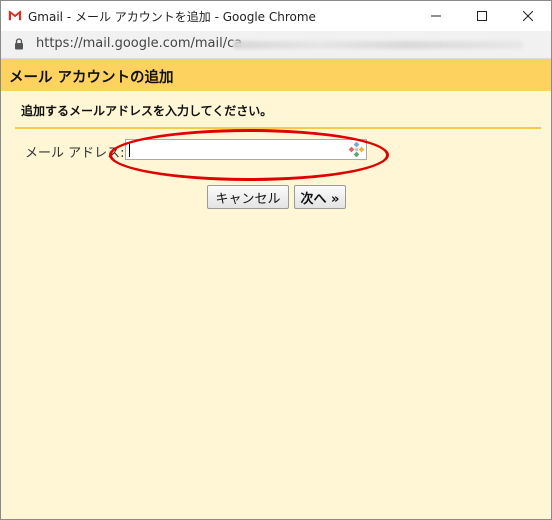 Image resolution: width=552 pixels, height=520 pixels. Describe the element at coordinates (248, 197) in the screenshot. I see `cancel-button: キャンセル` at that location.